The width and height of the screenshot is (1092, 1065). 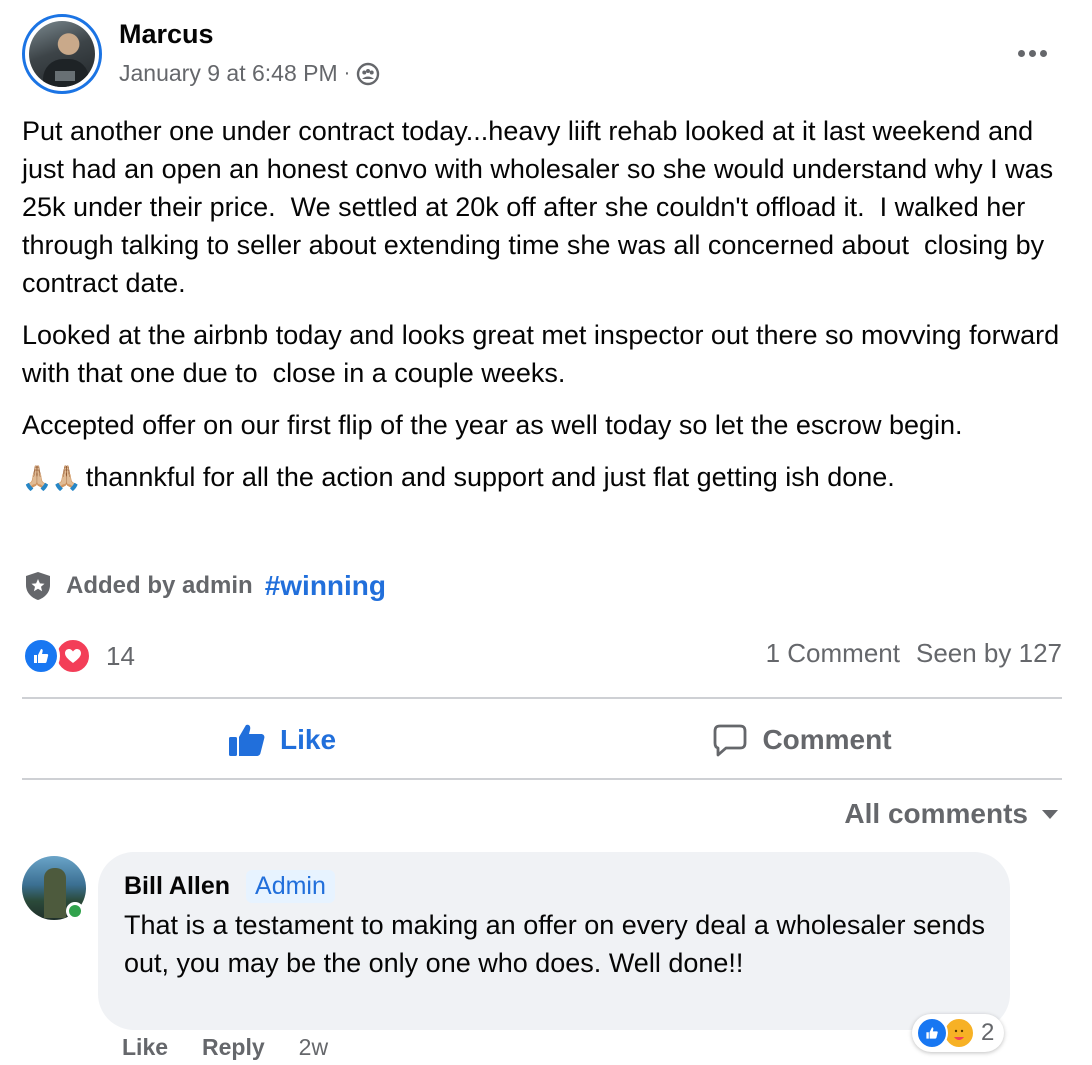 I want to click on reactions-summary: 14, so click(x=78, y=656).